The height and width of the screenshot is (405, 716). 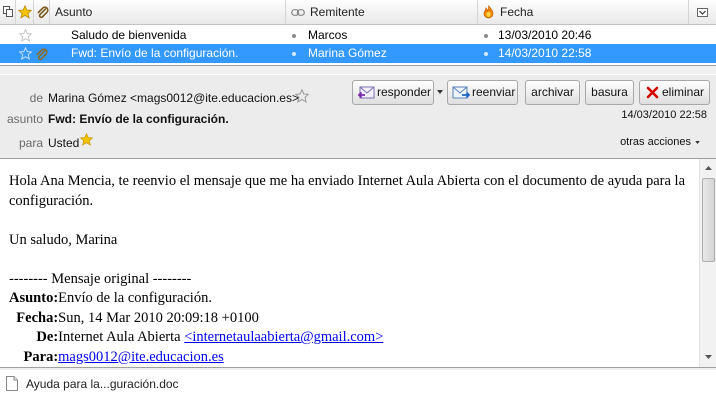 I want to click on message-sender: Marcos, so click(x=328, y=35).